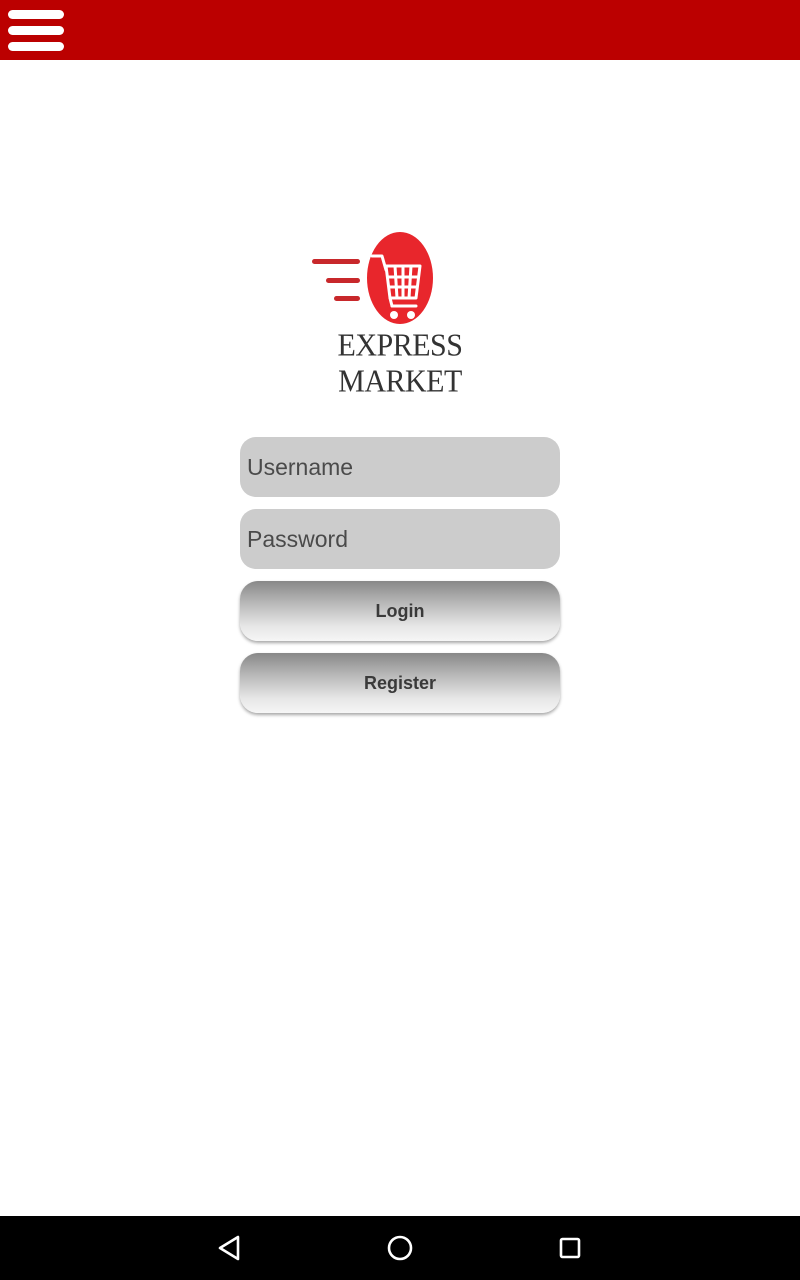  Describe the element at coordinates (400, 30) in the screenshot. I see `app-bar` at that location.